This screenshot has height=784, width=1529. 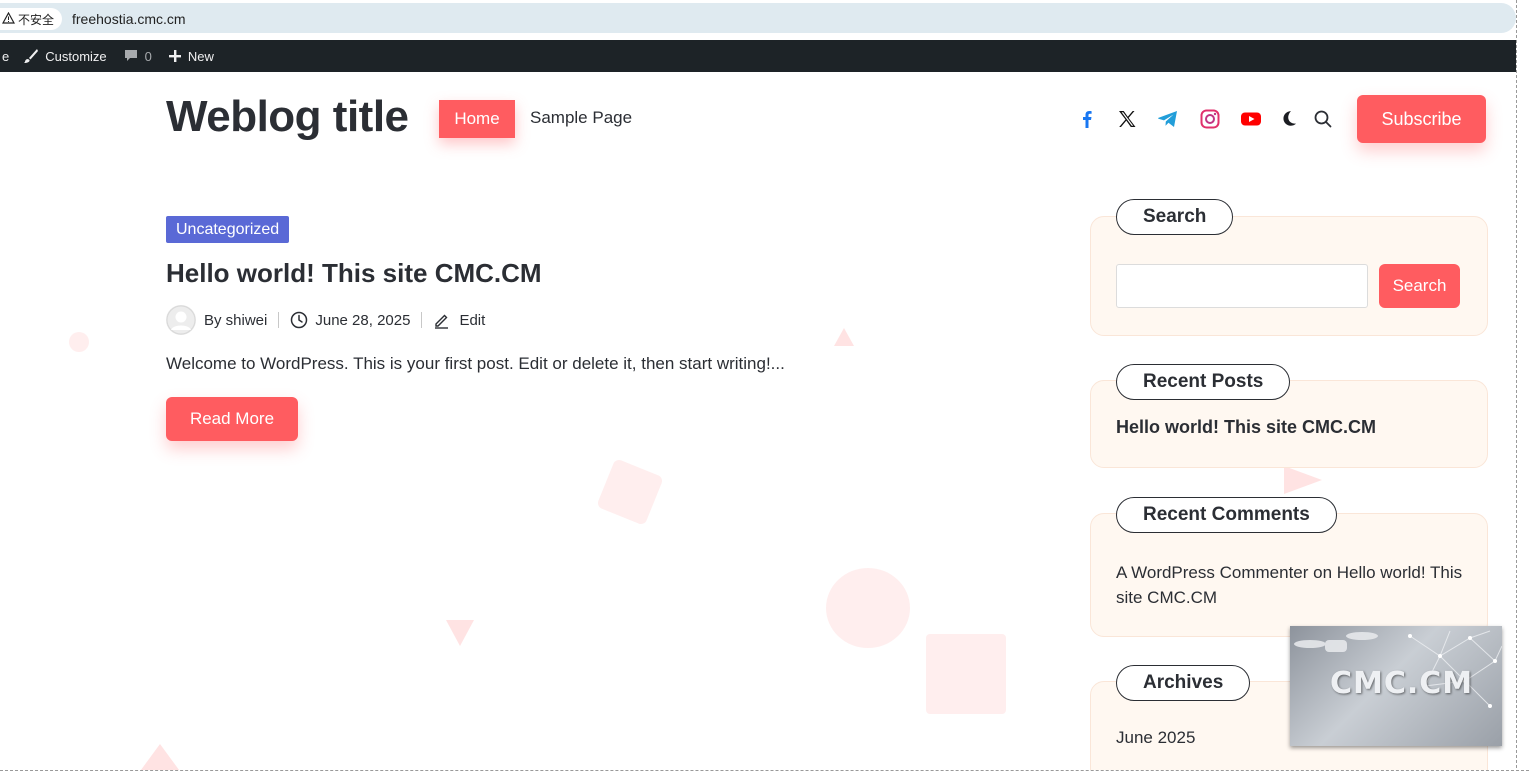 I want to click on recent-comments-title: Recent Comments, so click(x=1226, y=515).